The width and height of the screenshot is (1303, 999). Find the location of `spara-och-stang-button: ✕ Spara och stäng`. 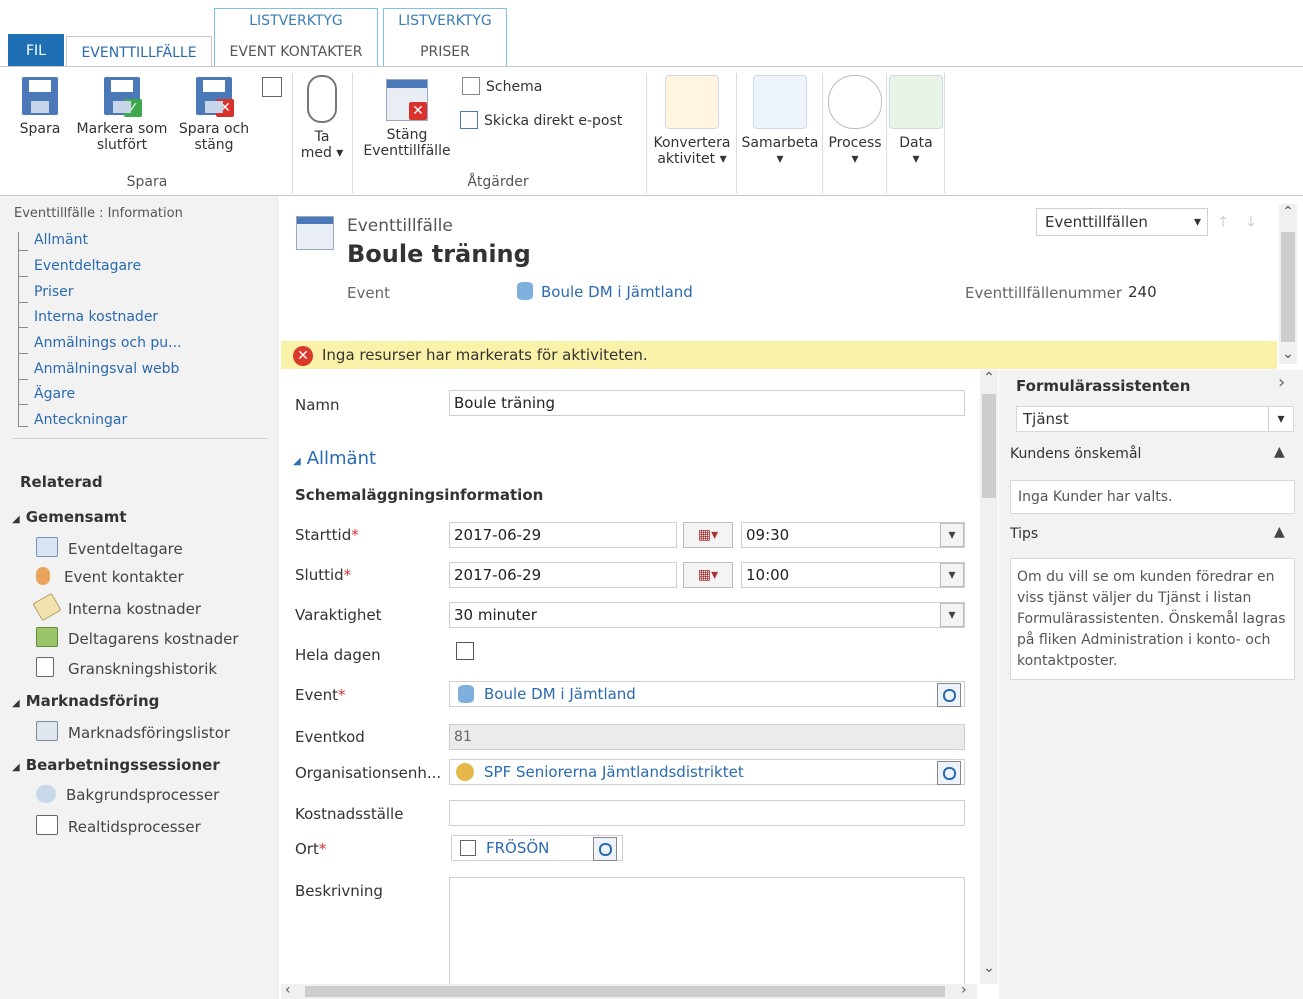

spara-och-stang-button: ✕ Spara och stäng is located at coordinates (214, 115).